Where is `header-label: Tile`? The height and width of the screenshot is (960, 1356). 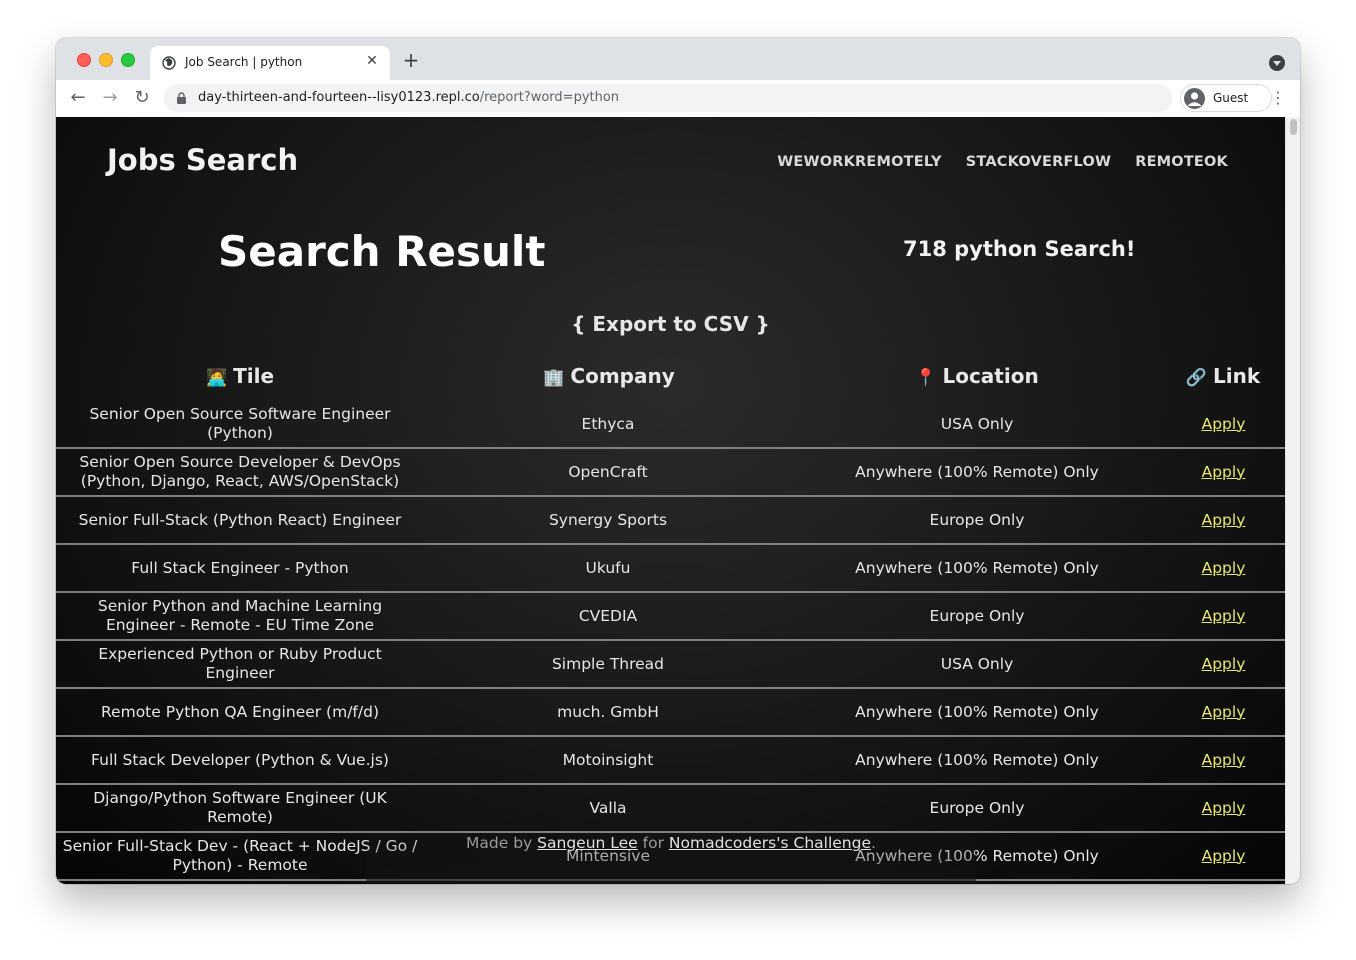 header-label: Tile is located at coordinates (254, 376).